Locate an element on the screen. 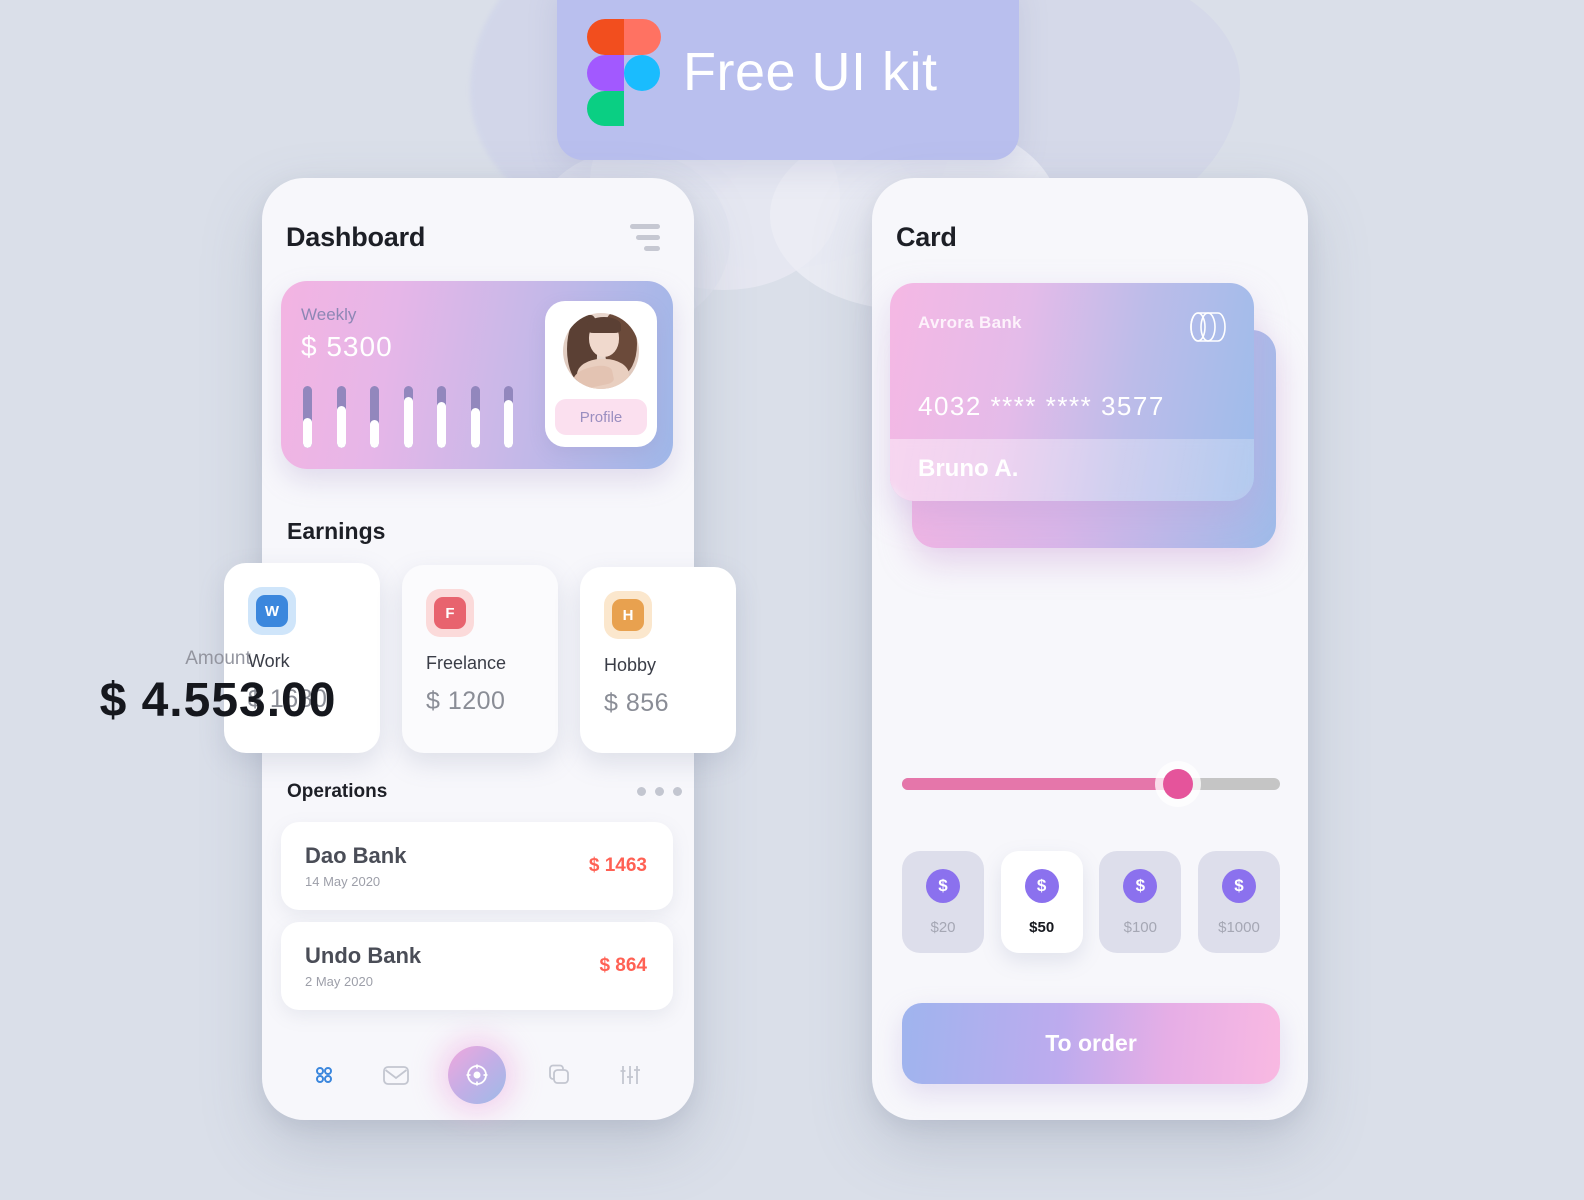 The height and width of the screenshot is (1200, 1584). earnings-badge-icon: H is located at coordinates (628, 615).